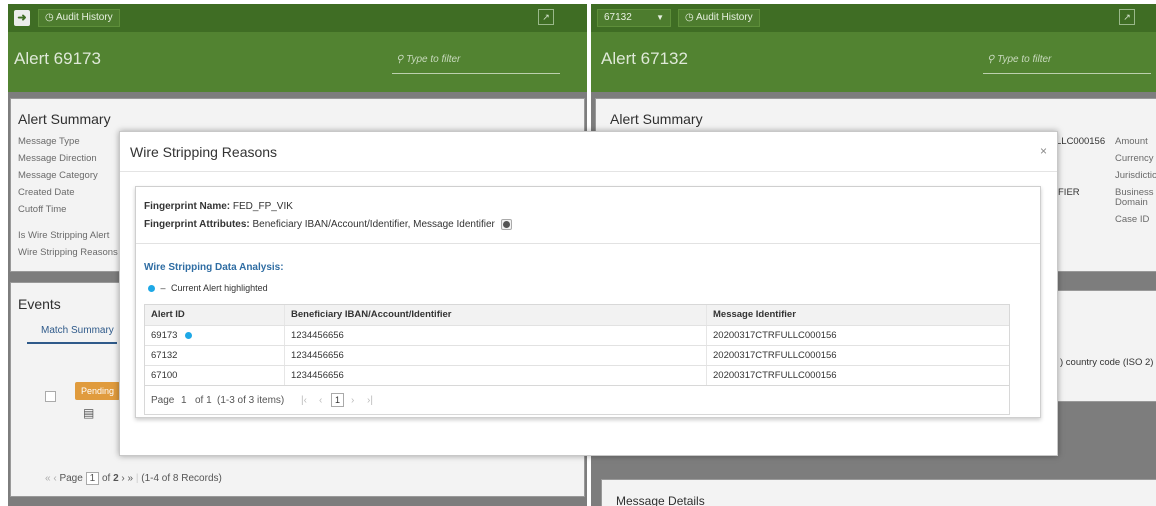  Describe the element at coordinates (181, 478) in the screenshot. I see `records-count: (1-4 of 8 Records)` at that location.